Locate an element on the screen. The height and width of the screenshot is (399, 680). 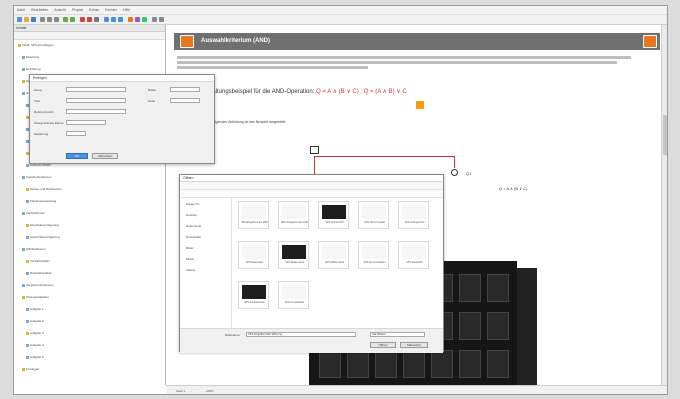
field-label: Höhe is located at coordinates (152, 101).